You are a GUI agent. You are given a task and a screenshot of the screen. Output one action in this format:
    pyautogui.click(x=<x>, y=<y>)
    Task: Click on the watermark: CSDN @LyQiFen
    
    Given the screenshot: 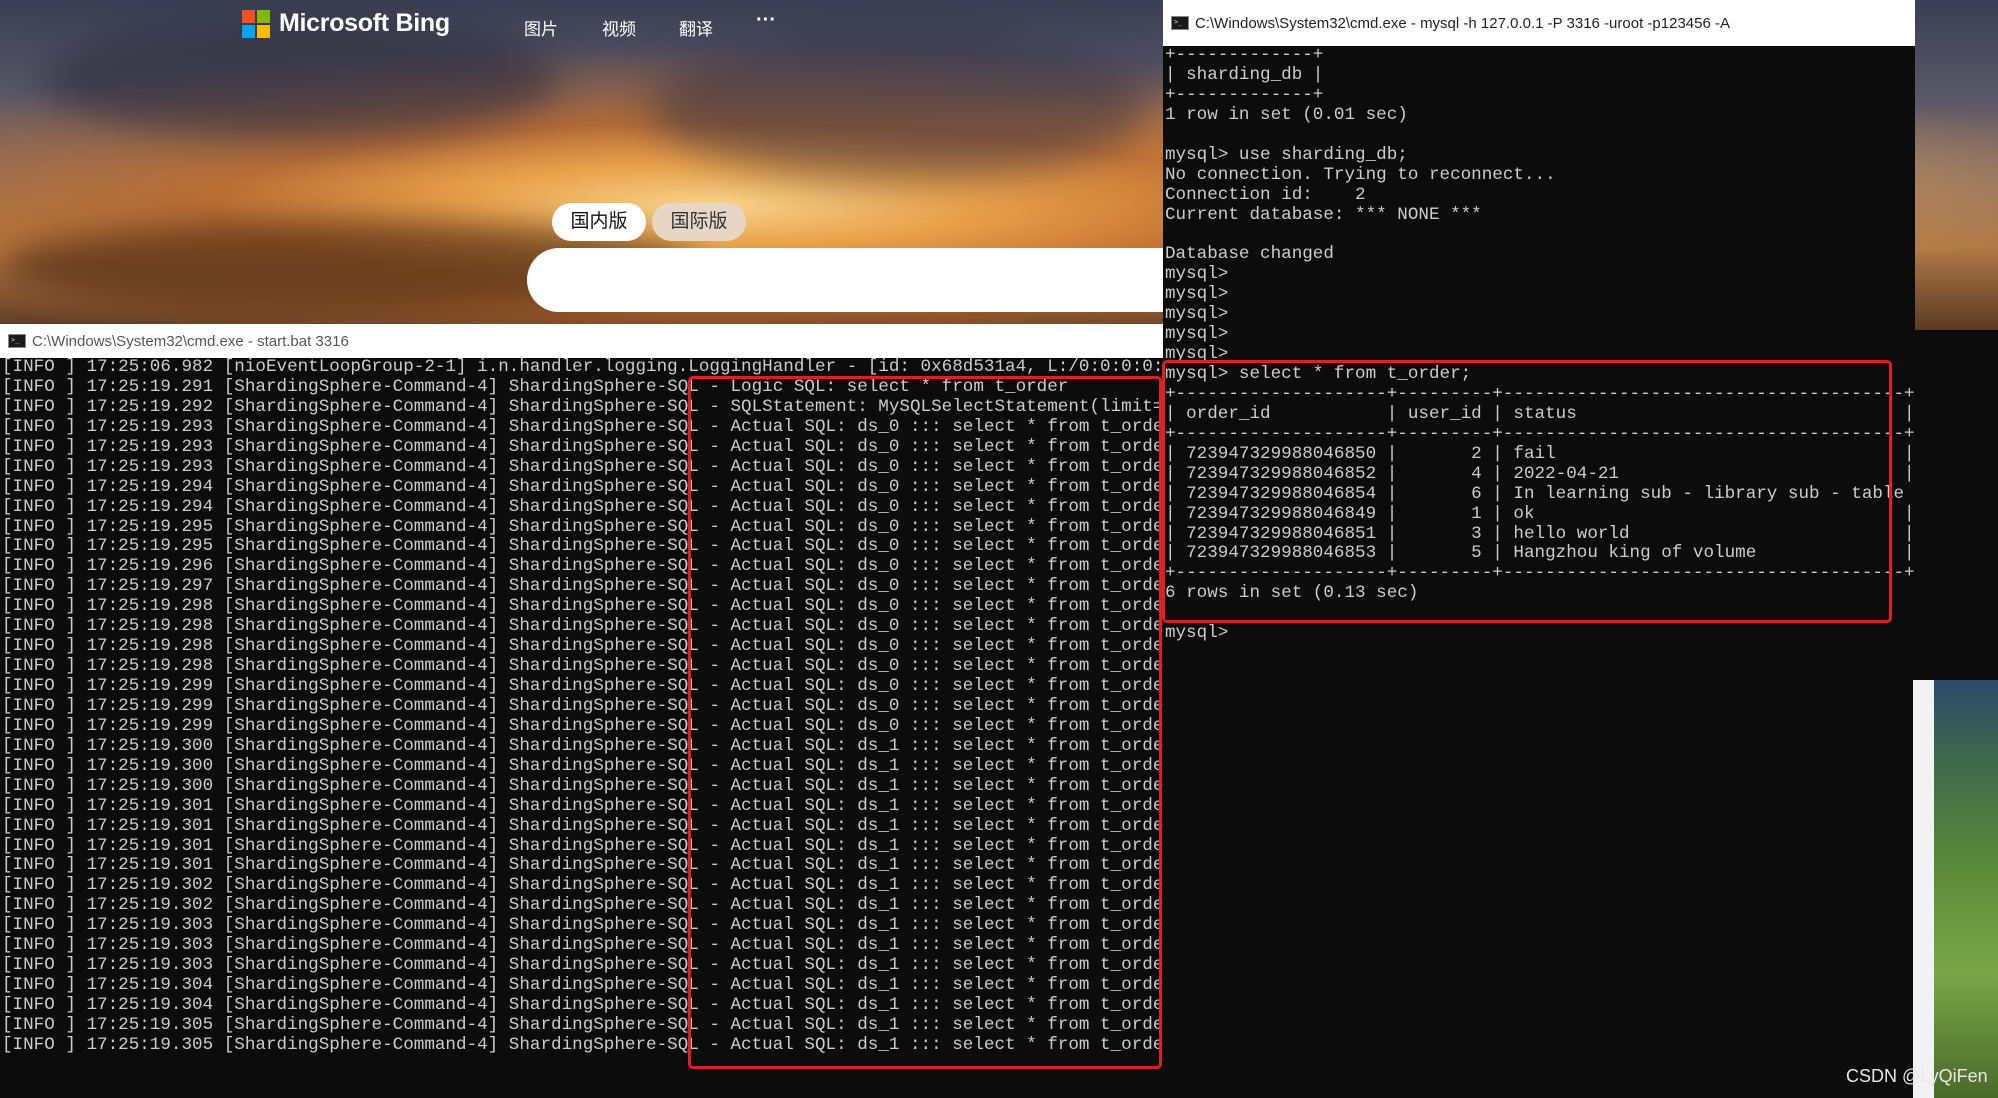 What is the action you would take?
    pyautogui.click(x=1917, y=1076)
    